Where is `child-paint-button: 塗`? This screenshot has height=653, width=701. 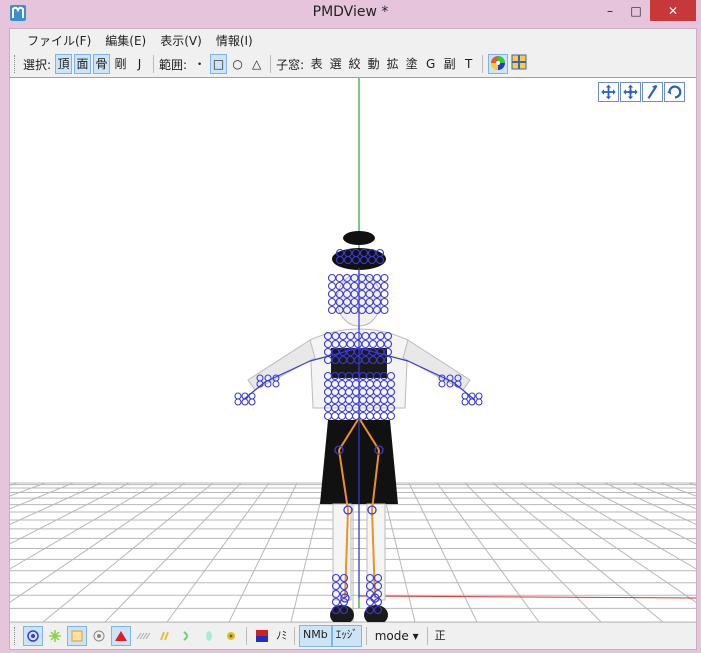 child-paint-button: 塗 is located at coordinates (411, 64).